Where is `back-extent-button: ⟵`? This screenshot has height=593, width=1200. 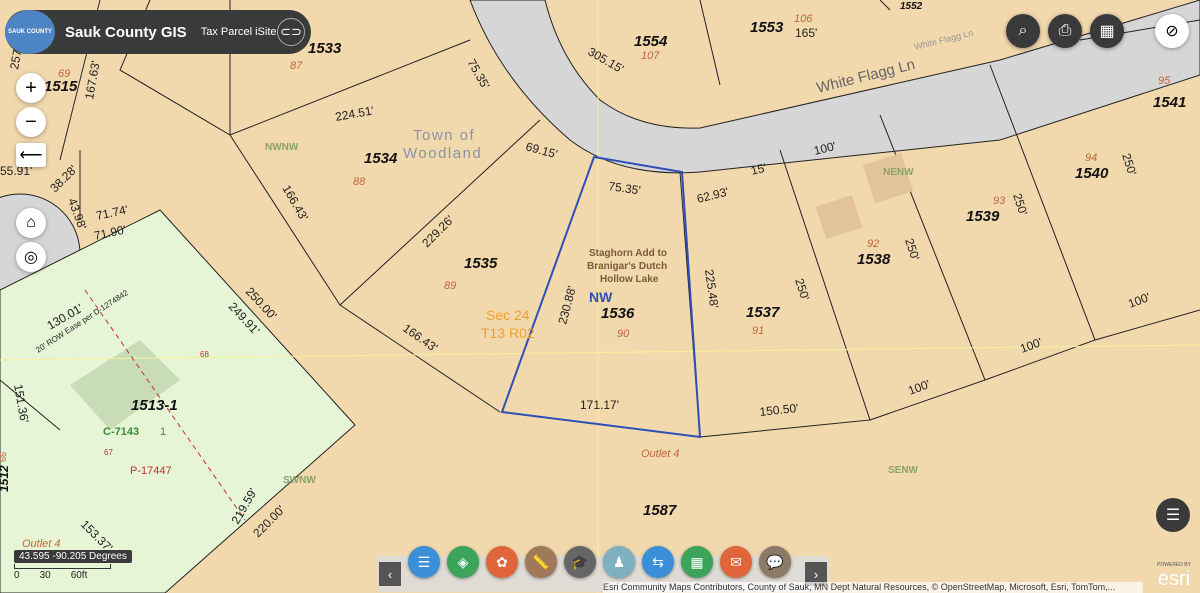 back-extent-button: ⟵ is located at coordinates (31, 155).